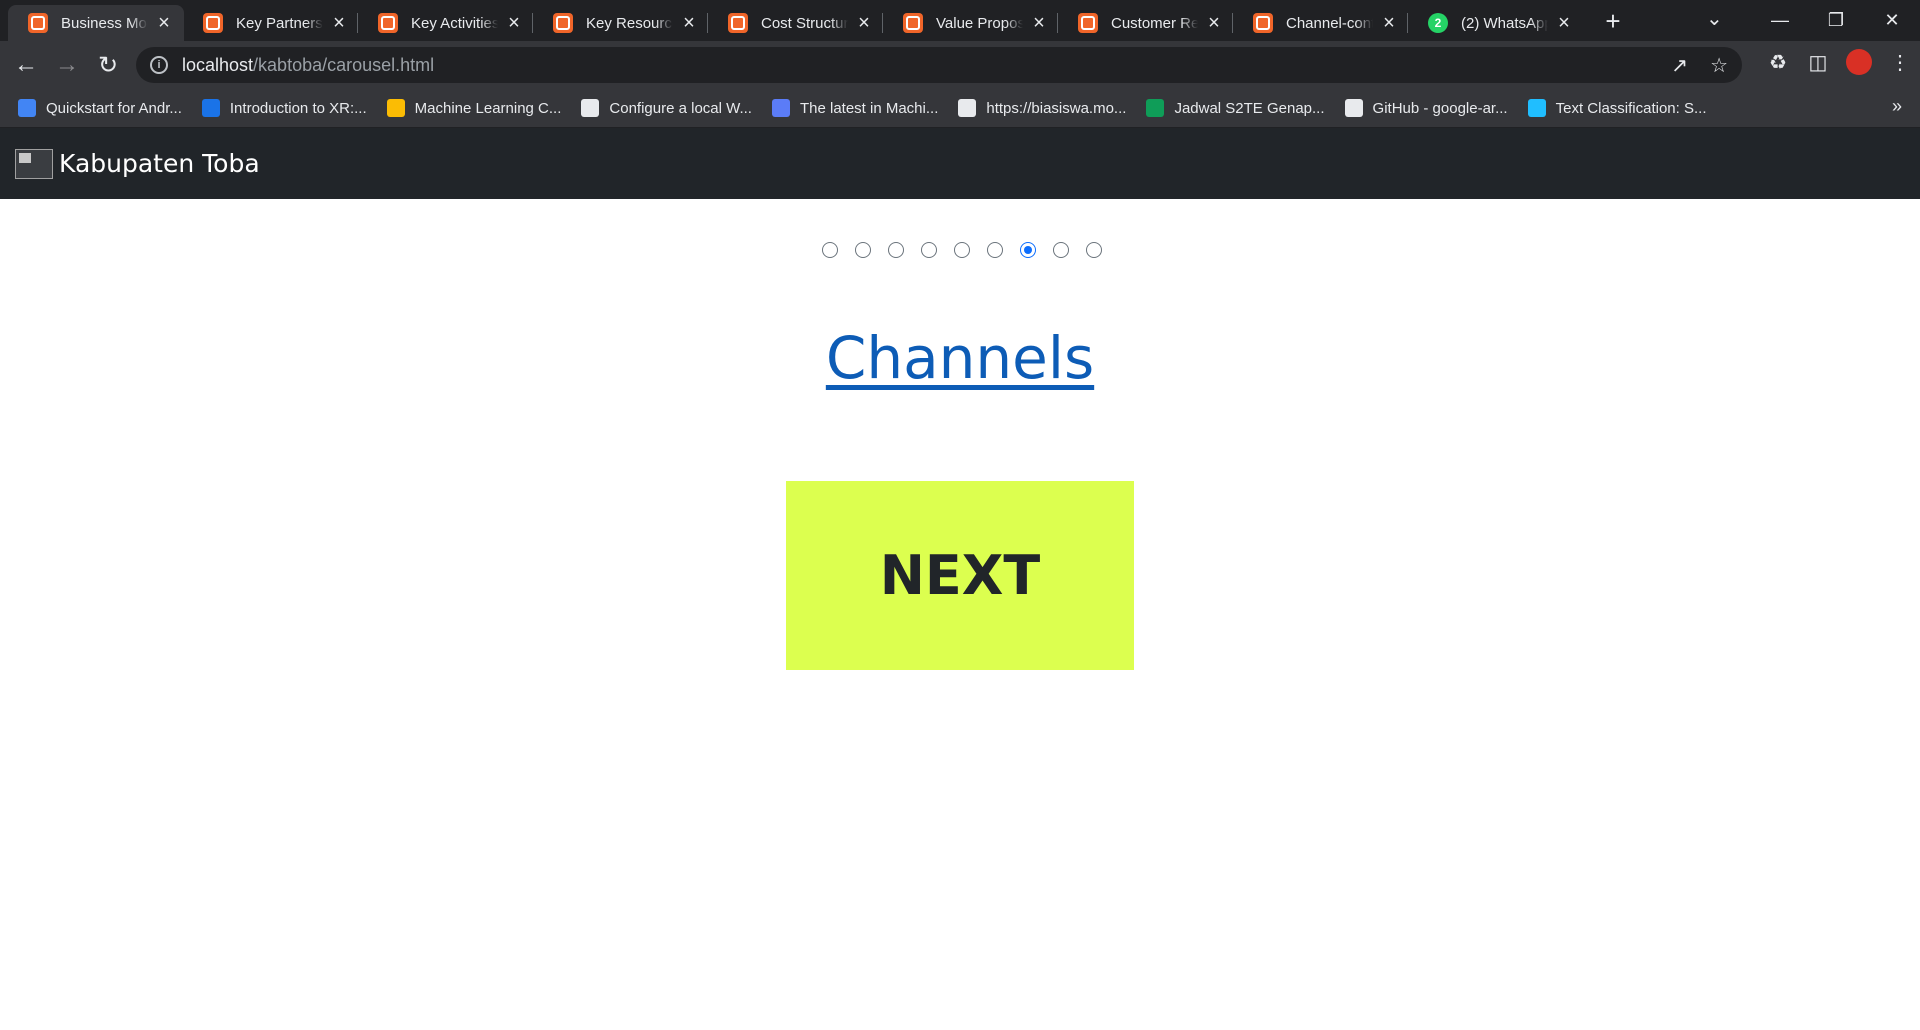  I want to click on restore-icon: ❐, so click(1836, 20).